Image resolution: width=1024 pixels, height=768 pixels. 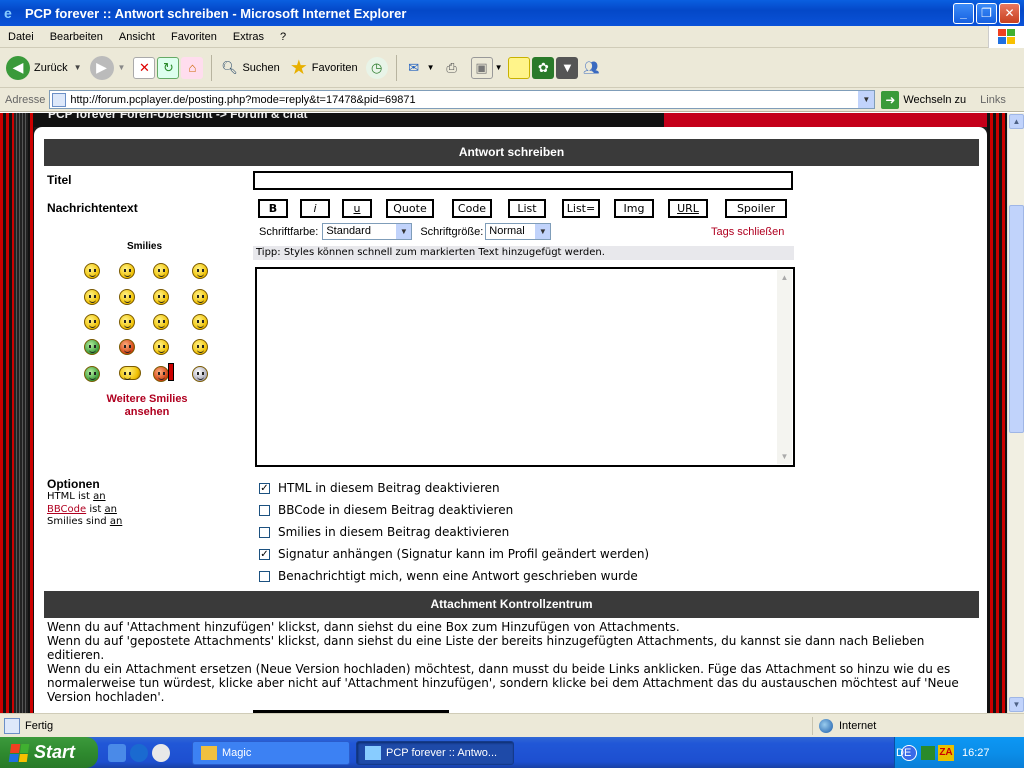 What do you see at coordinates (581, 208) in the screenshot?
I see `bbcode-list-ordered-button: List=` at bounding box center [581, 208].